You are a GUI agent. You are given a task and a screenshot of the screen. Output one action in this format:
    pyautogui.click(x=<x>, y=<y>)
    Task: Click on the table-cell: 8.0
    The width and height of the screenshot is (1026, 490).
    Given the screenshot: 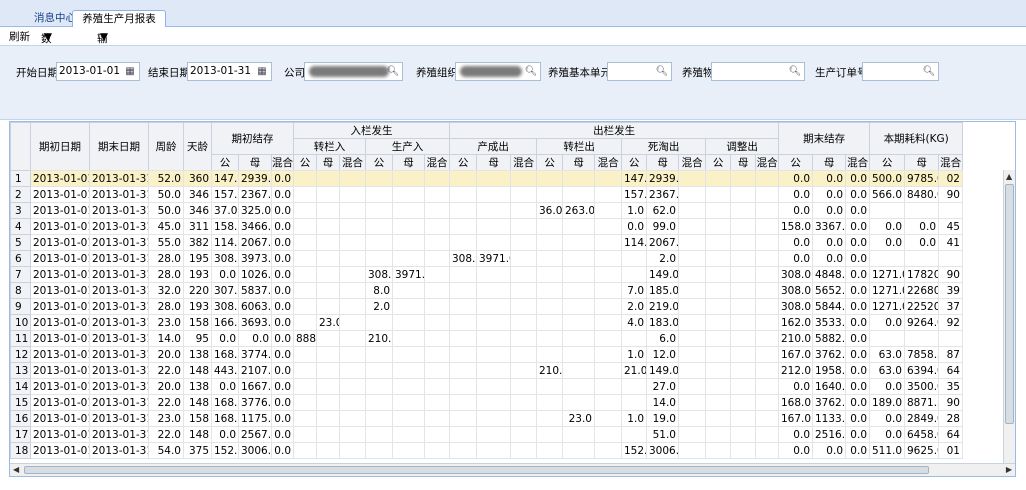 What is the action you would take?
    pyautogui.click(x=379, y=290)
    